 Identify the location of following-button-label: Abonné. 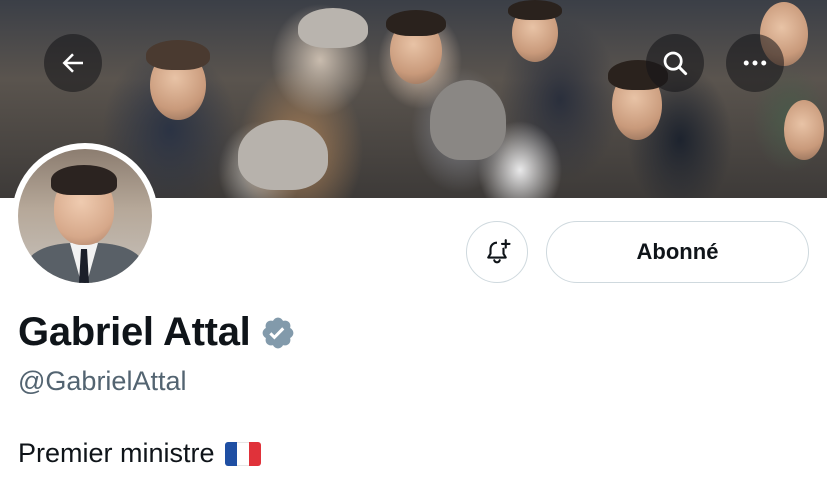
(677, 251).